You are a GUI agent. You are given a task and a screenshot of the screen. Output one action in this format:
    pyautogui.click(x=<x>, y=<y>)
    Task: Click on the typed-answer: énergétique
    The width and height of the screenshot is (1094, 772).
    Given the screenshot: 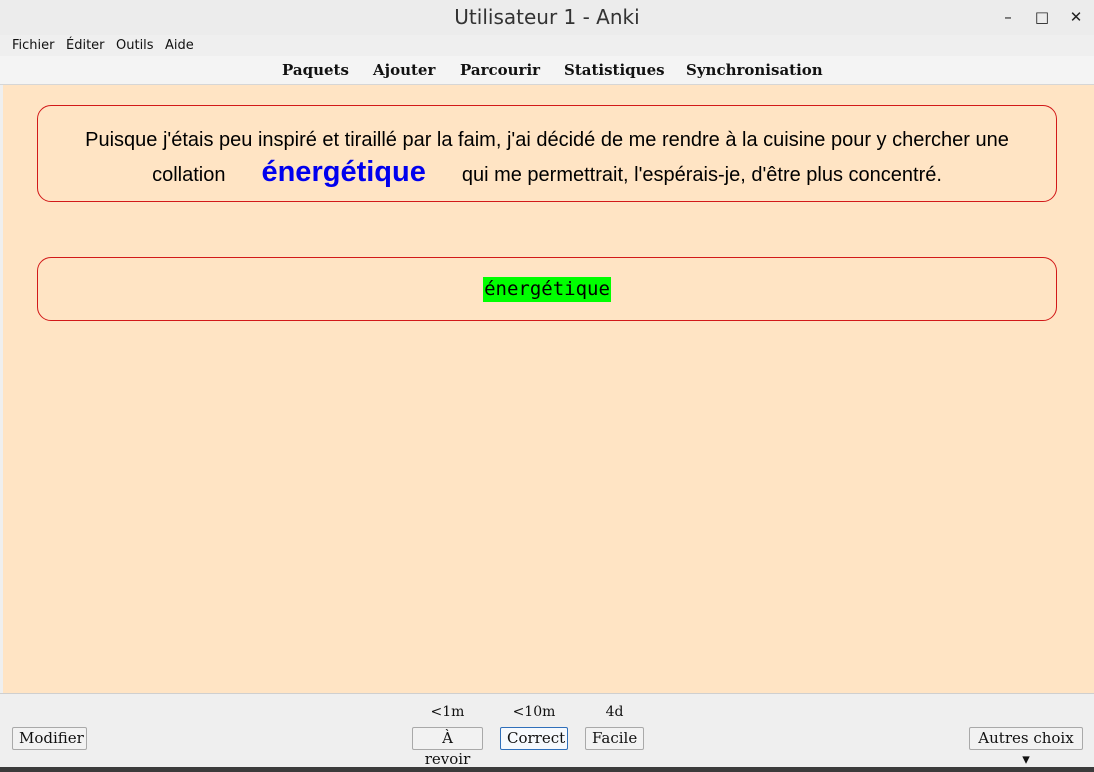 What is the action you would take?
    pyautogui.click(x=547, y=289)
    